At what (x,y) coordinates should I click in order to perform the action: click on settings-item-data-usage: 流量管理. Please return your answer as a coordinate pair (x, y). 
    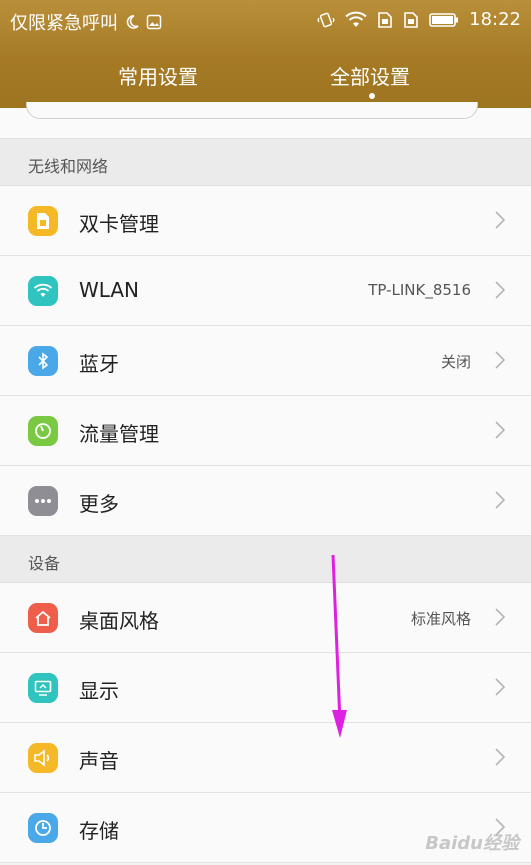
    Looking at the image, I should click on (265, 431).